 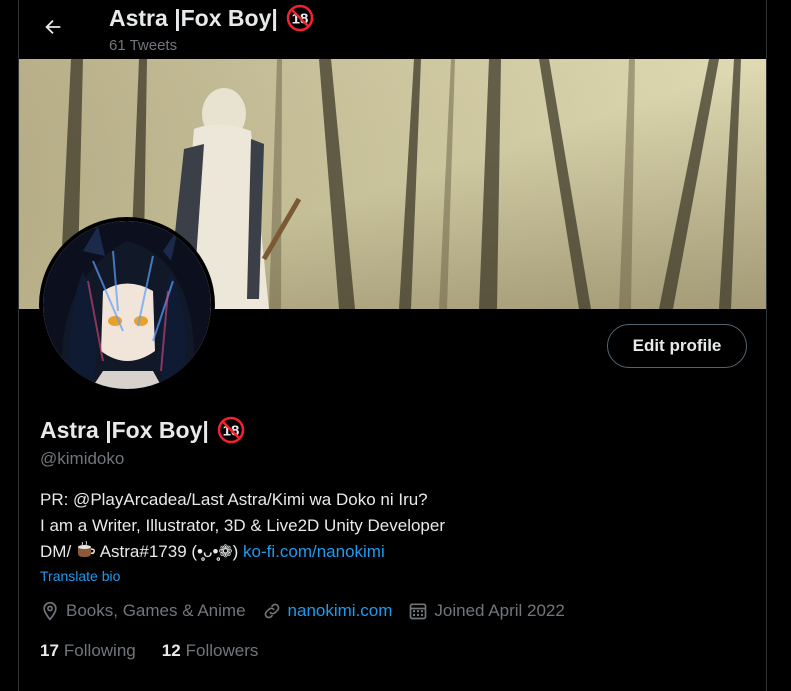 What do you see at coordinates (677, 346) in the screenshot?
I see `edit-profile-button: Edit profile` at bounding box center [677, 346].